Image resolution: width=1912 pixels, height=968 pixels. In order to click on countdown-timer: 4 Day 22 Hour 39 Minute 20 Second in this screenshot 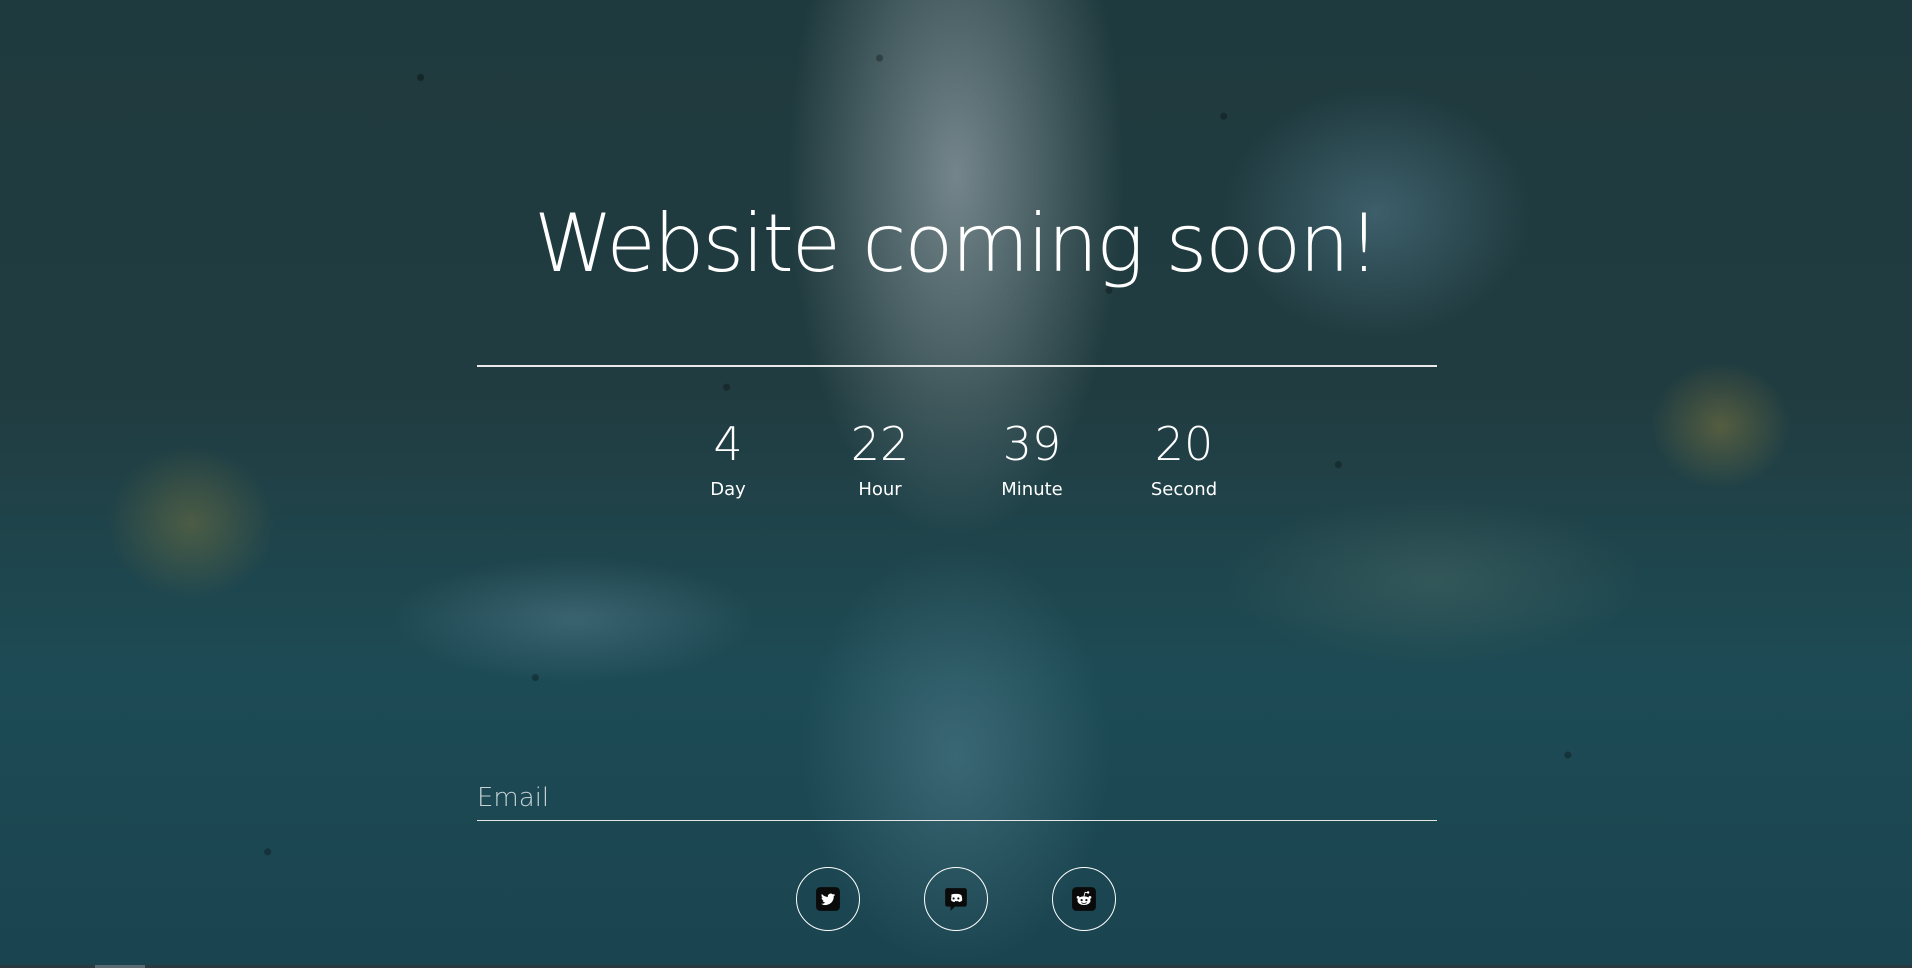, I will do `click(956, 457)`.